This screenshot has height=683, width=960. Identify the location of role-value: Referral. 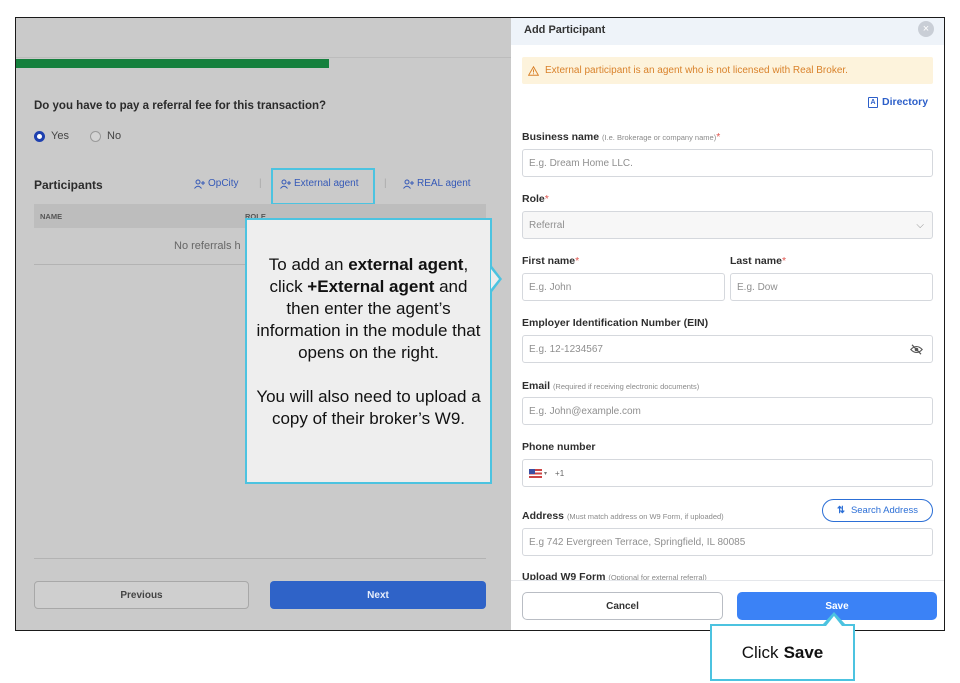
(547, 225).